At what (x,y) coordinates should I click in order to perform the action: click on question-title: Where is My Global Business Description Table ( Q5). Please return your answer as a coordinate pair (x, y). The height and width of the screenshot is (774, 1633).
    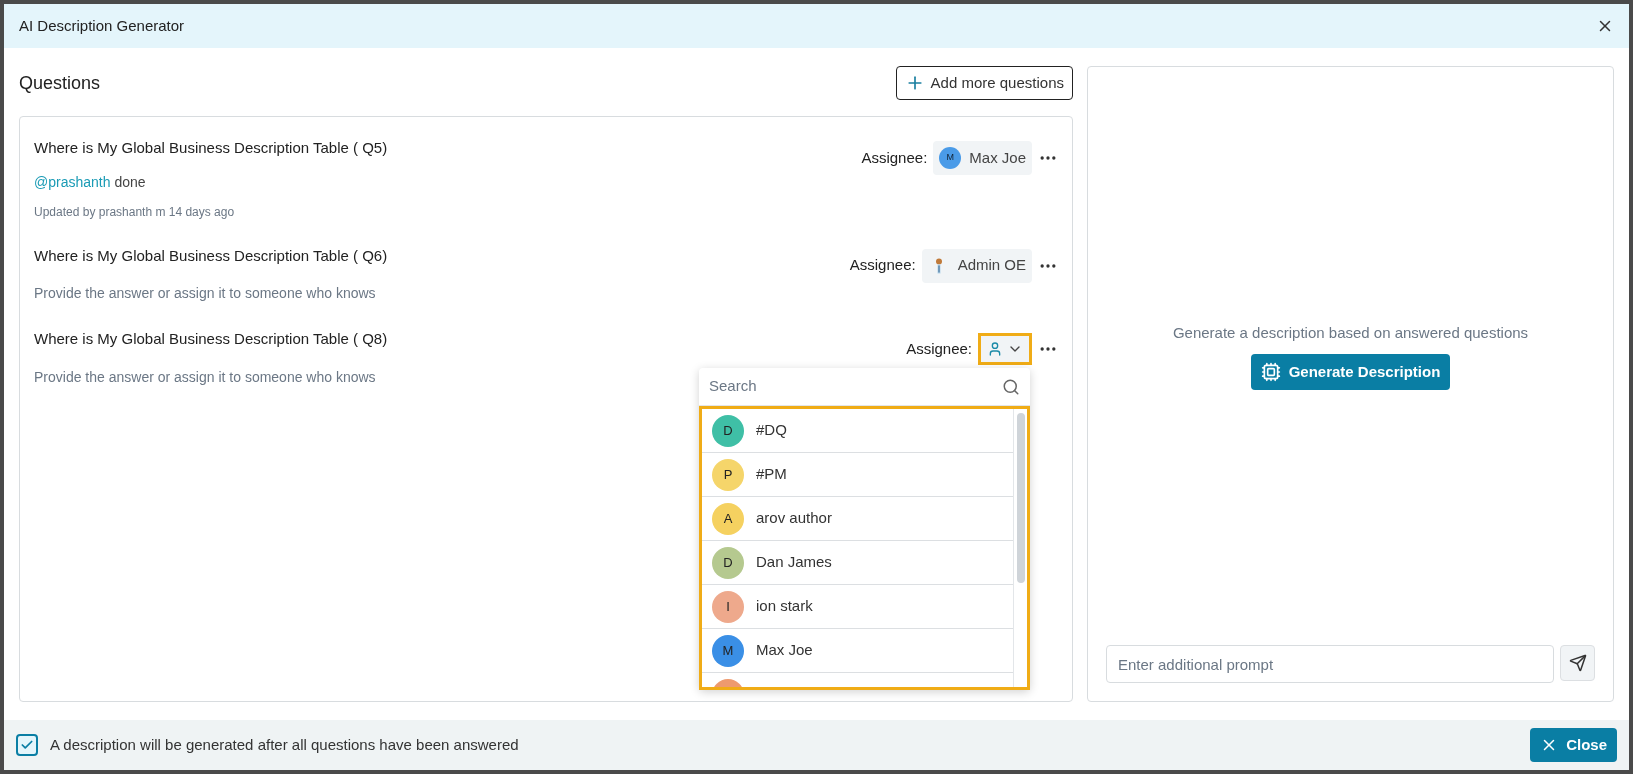
    Looking at the image, I should click on (211, 148).